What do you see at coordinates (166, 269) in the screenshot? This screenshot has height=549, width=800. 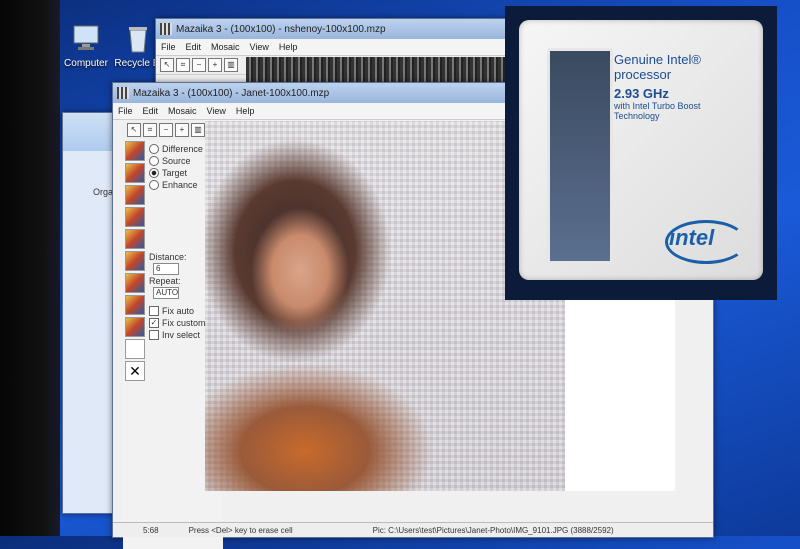 I see `distance-stepper: 6` at bounding box center [166, 269].